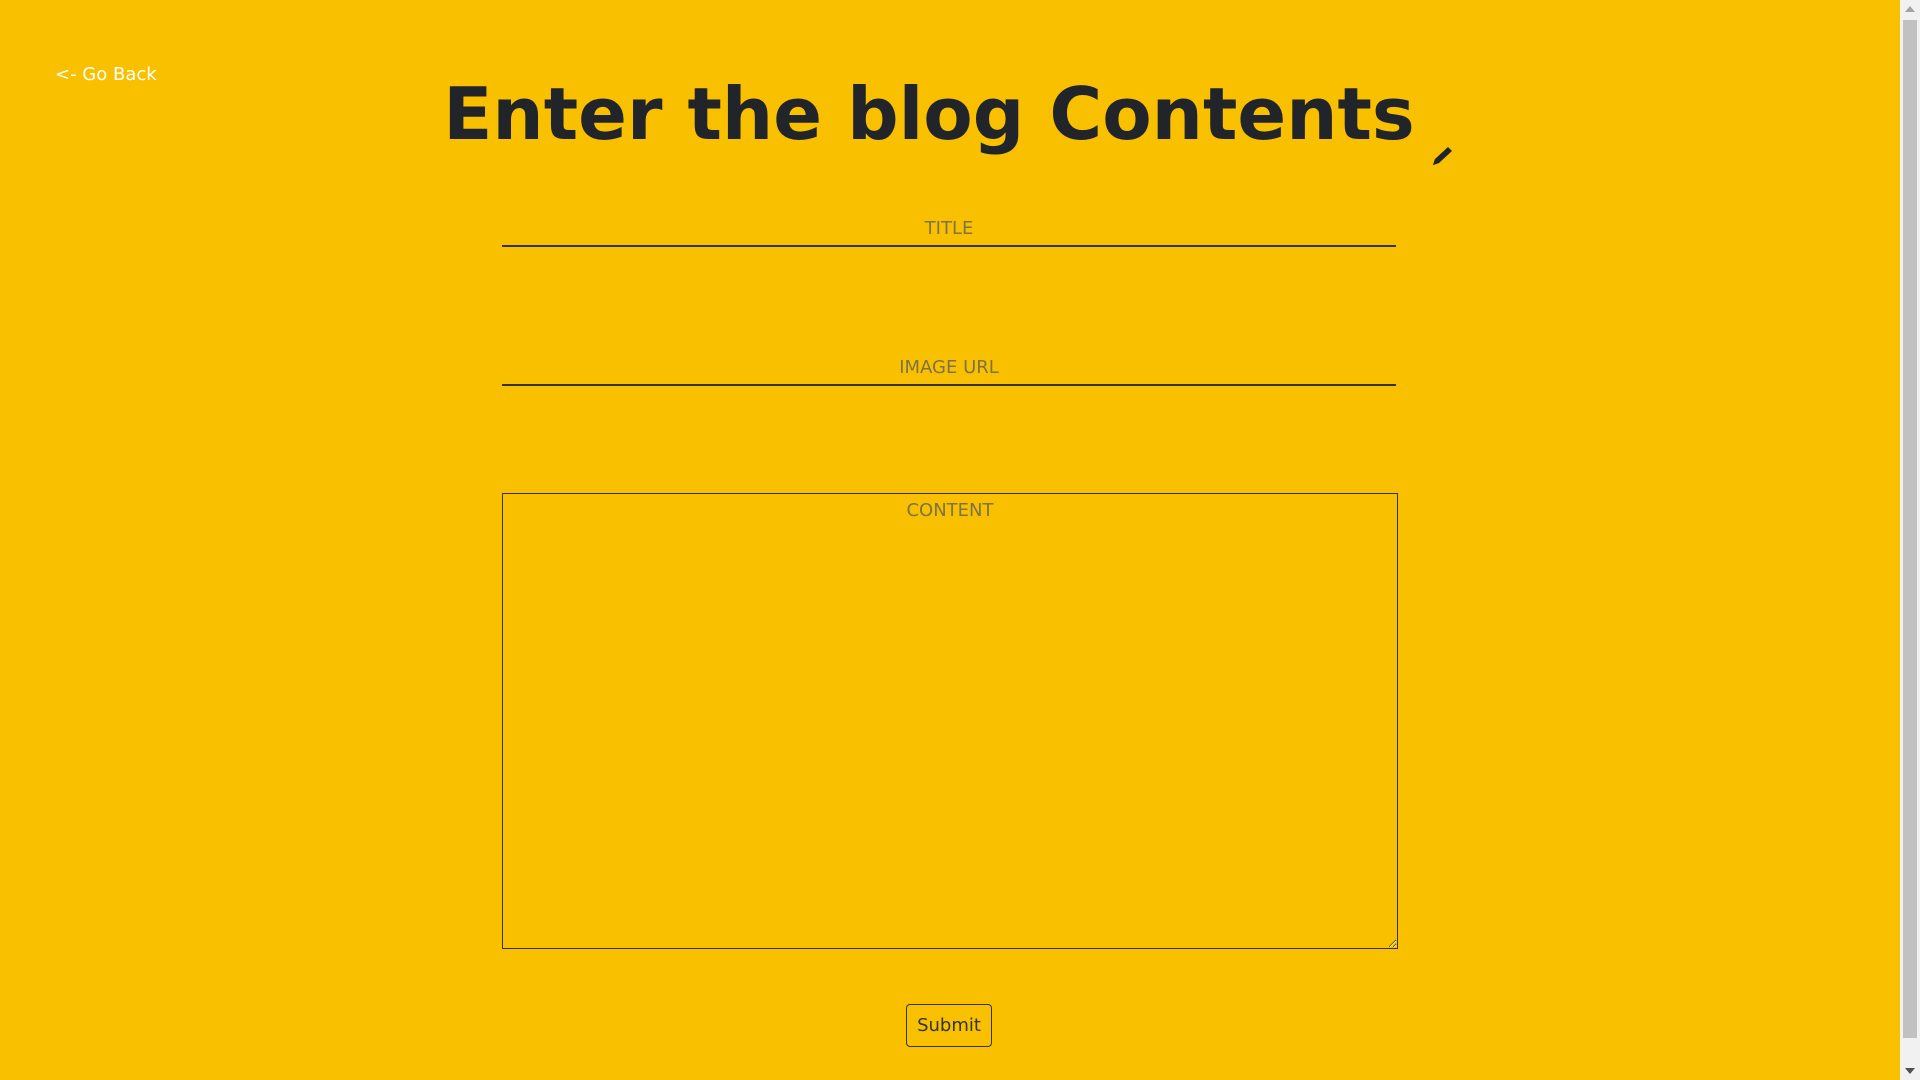 The image size is (1920, 1080). Describe the element at coordinates (949, 229) in the screenshot. I see `title-input` at that location.